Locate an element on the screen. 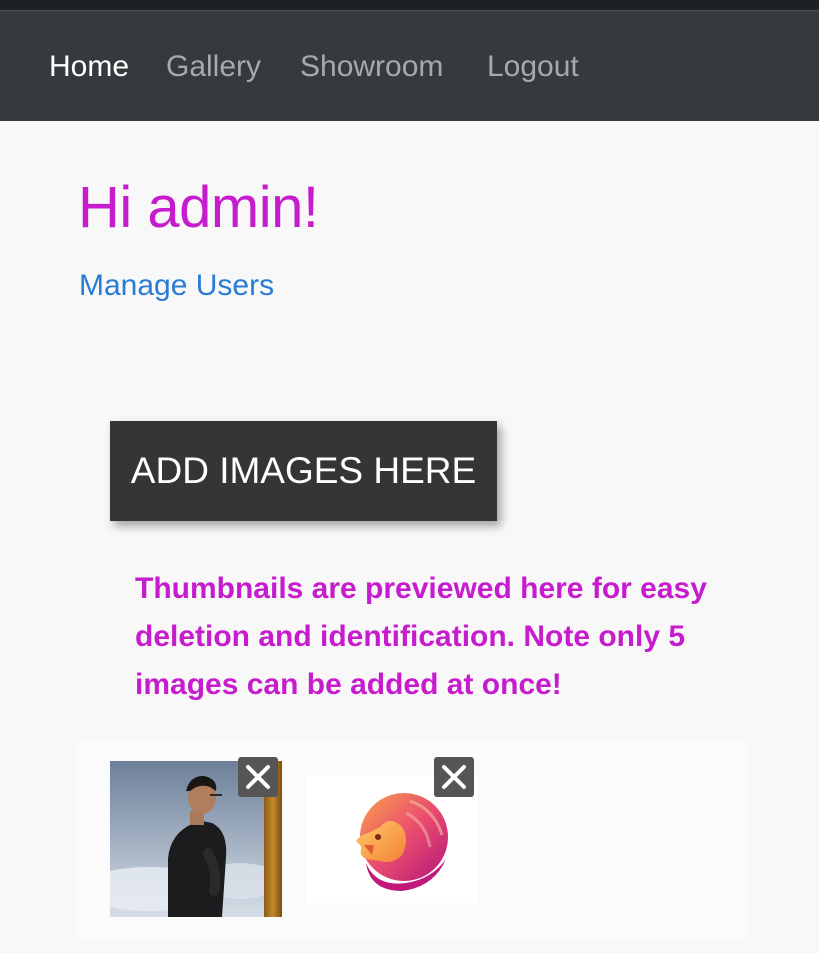  remove-thumbnail-1-button is located at coordinates (258, 777).